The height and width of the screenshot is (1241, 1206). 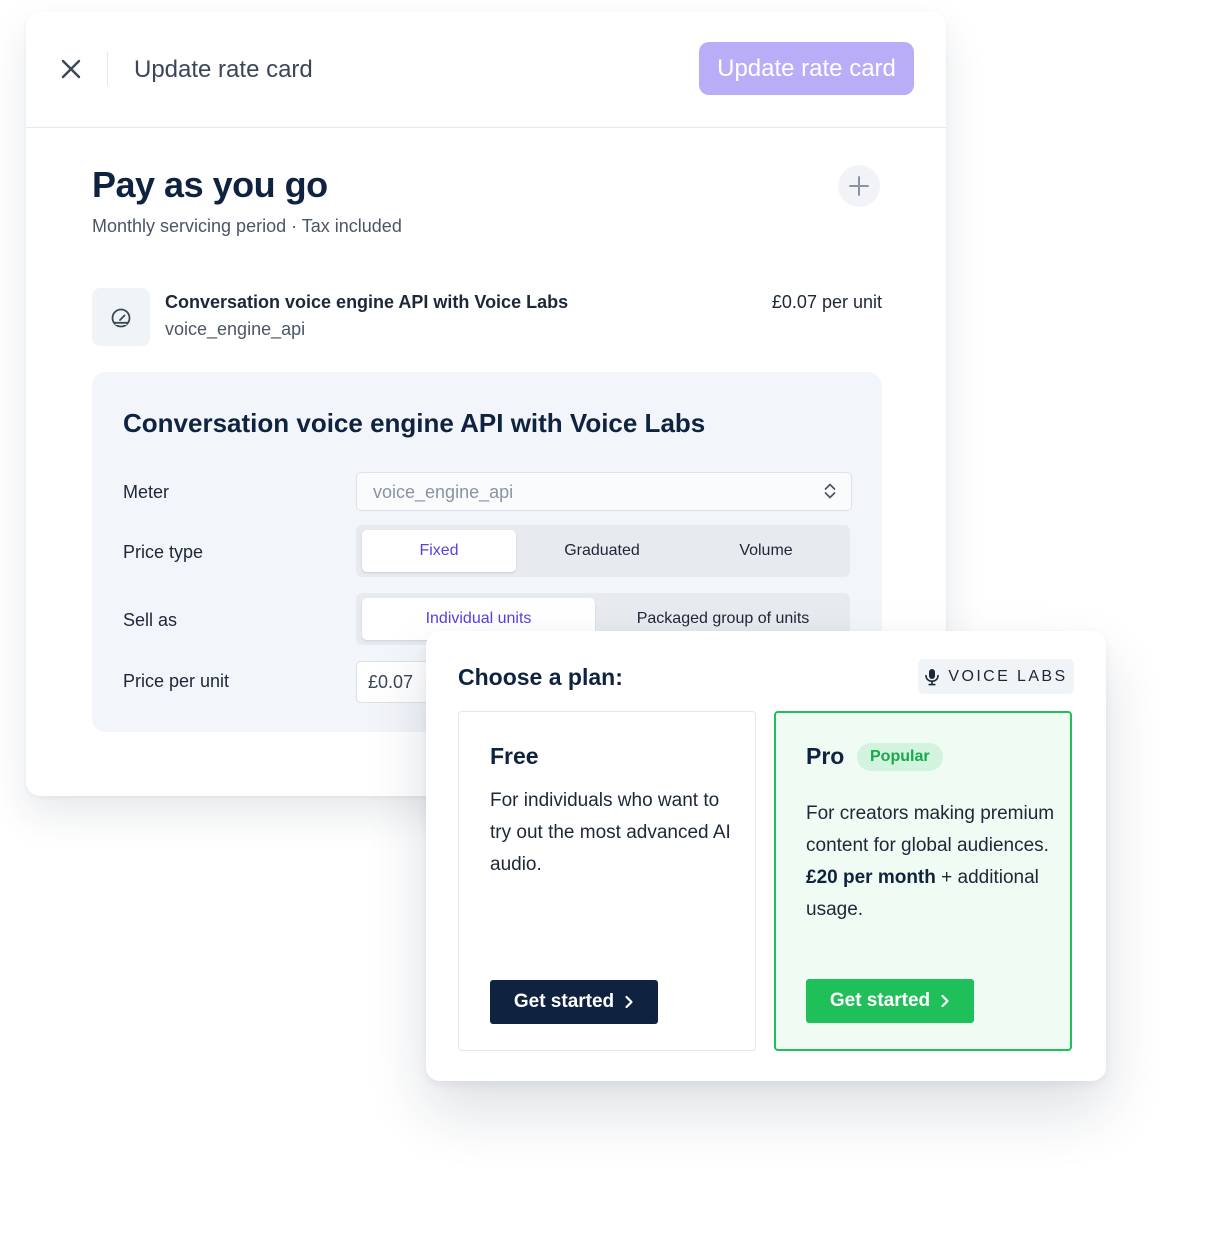 I want to click on popular-badge: Popular, so click(x=900, y=757).